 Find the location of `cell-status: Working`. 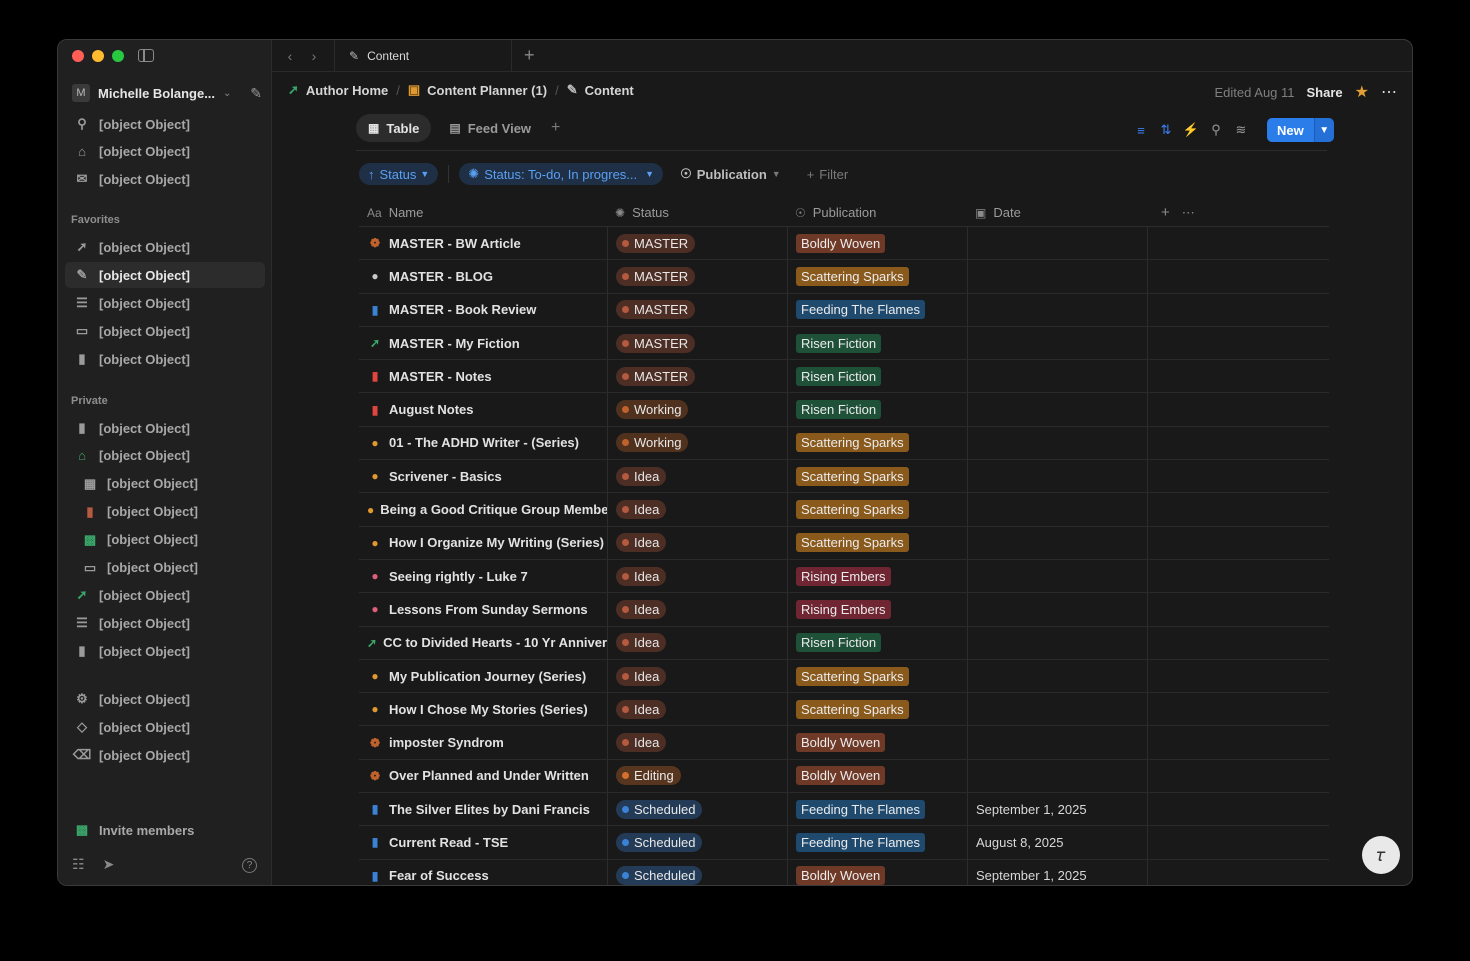

cell-status: Working is located at coordinates (697, 409).